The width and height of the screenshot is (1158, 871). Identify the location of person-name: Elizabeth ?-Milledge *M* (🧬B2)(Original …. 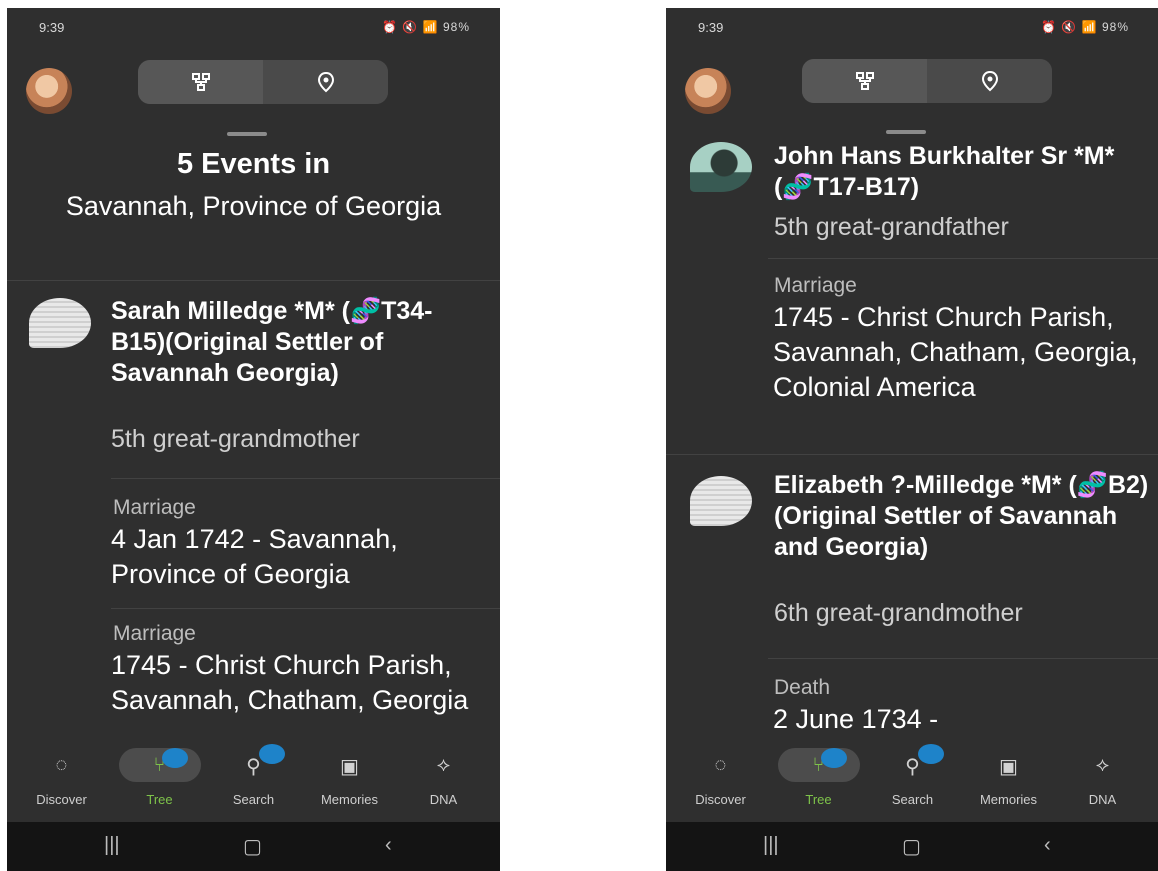
(961, 516).